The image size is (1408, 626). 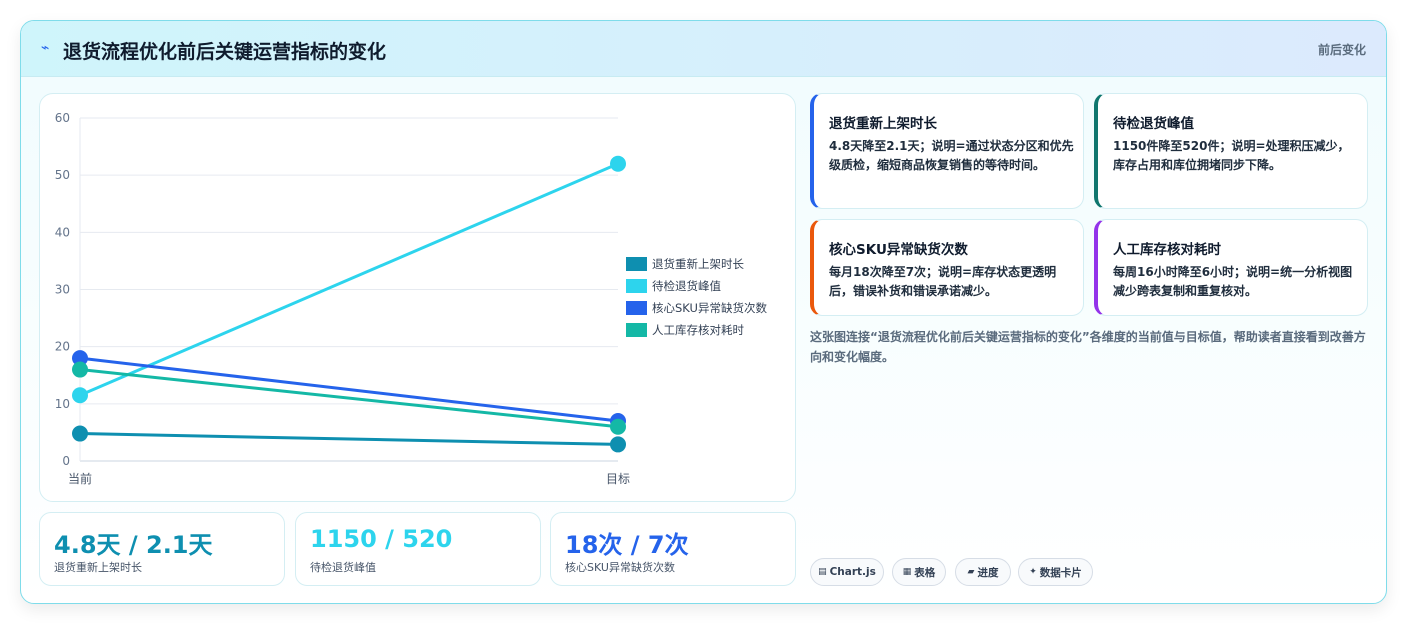 What do you see at coordinates (62, 175) in the screenshot?
I see `y-tick-label: 50` at bounding box center [62, 175].